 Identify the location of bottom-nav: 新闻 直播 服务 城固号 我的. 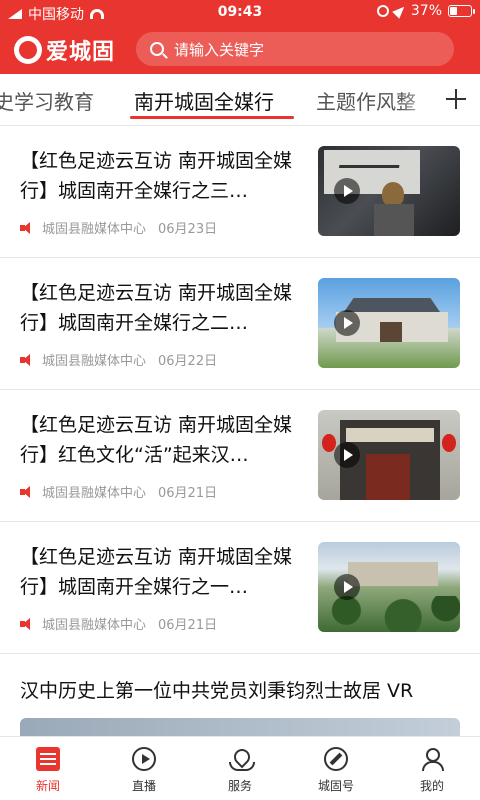
(240, 768).